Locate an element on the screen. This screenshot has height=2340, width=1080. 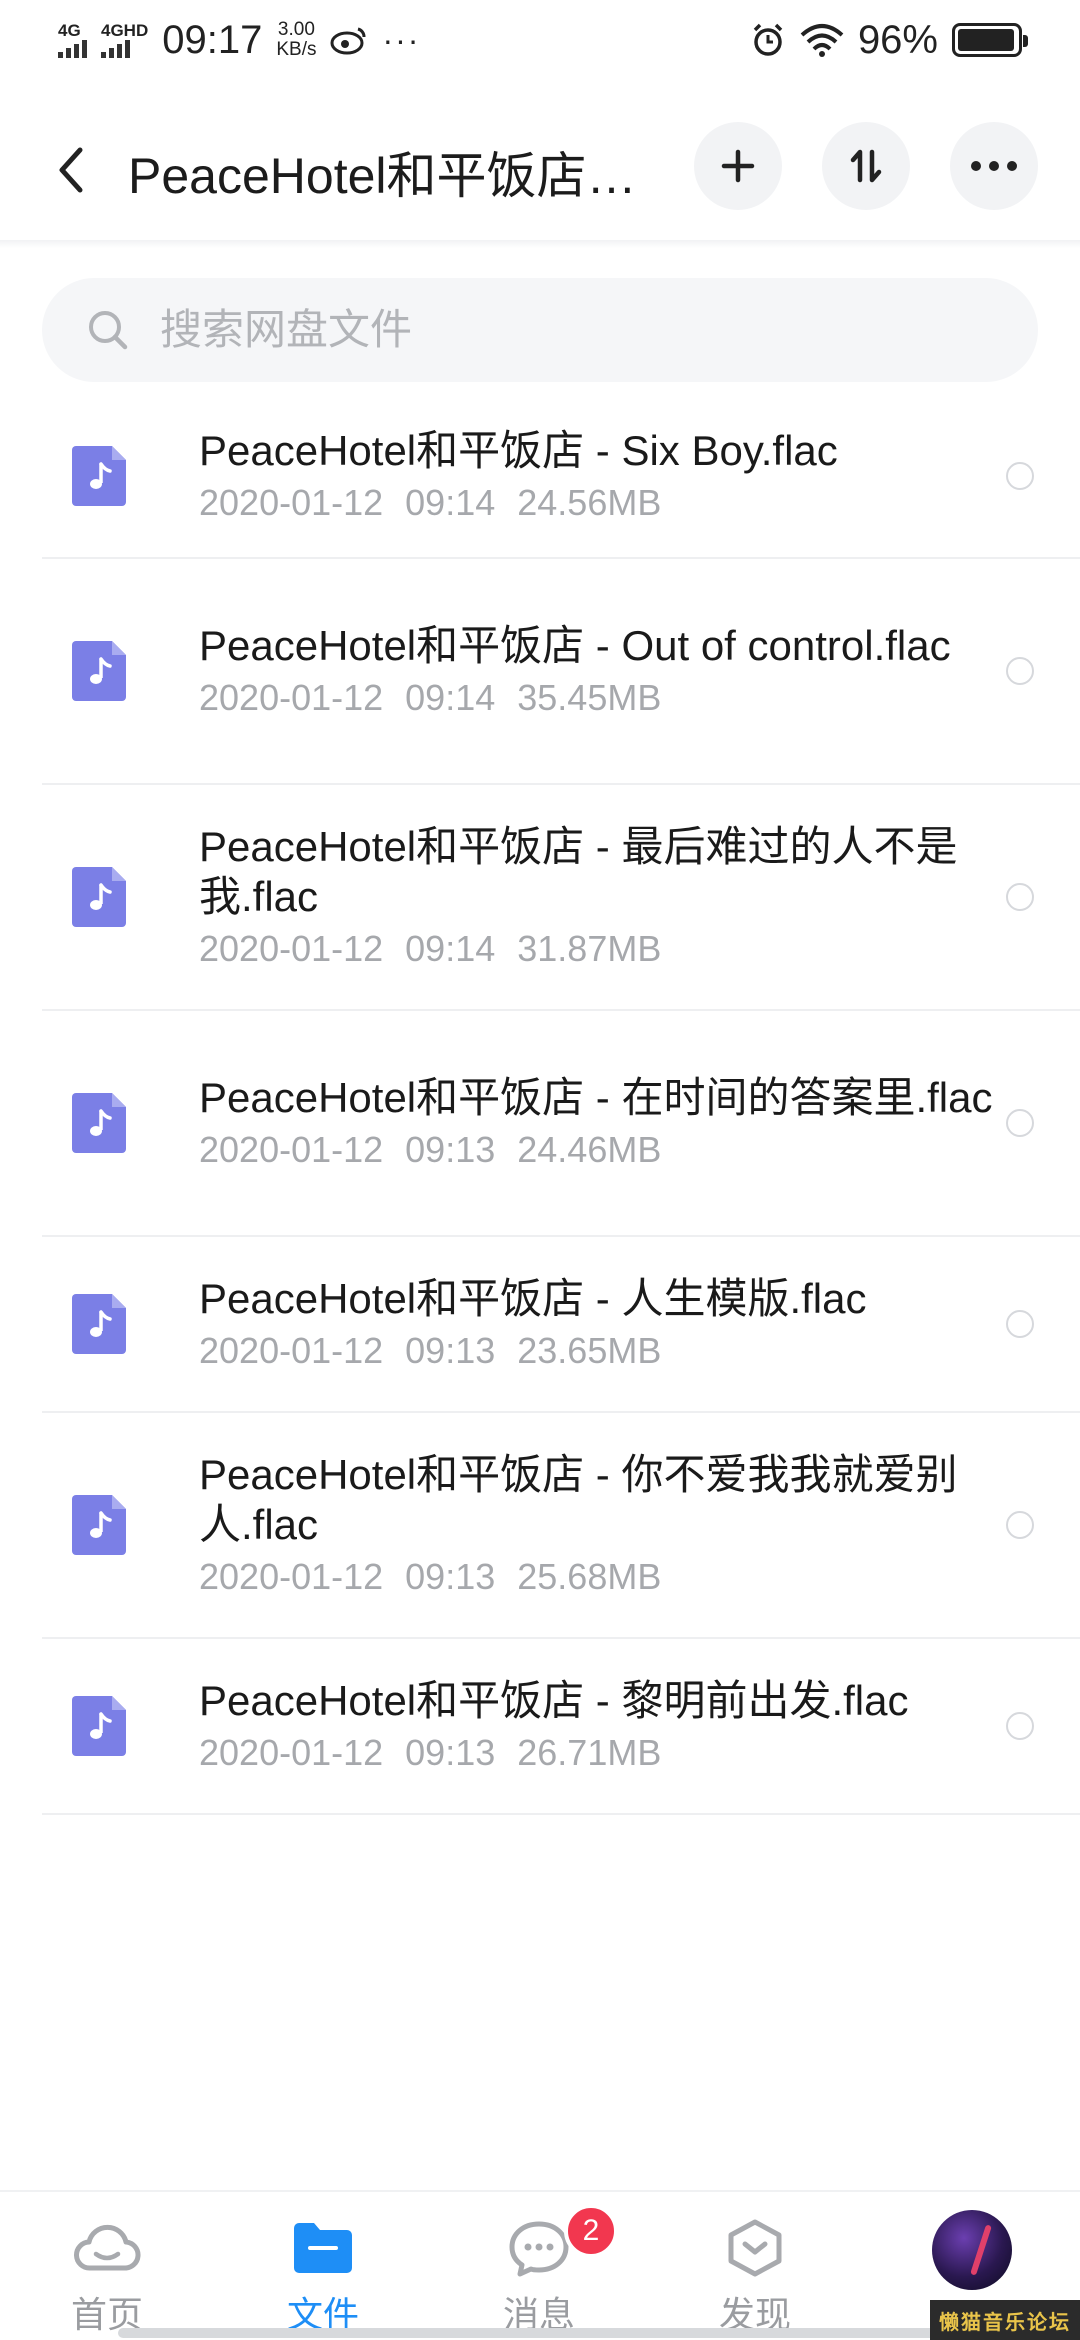
more-button is located at coordinates (994, 166).